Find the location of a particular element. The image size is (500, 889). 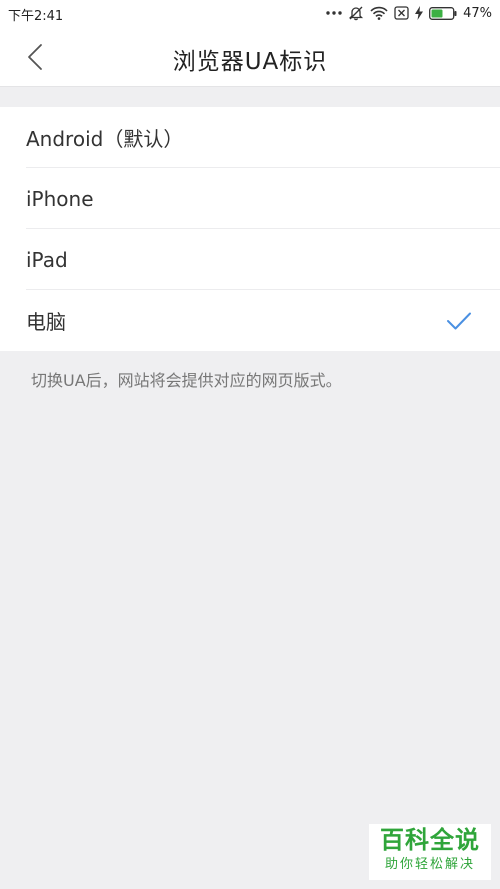

battery-icon is located at coordinates (443, 13).